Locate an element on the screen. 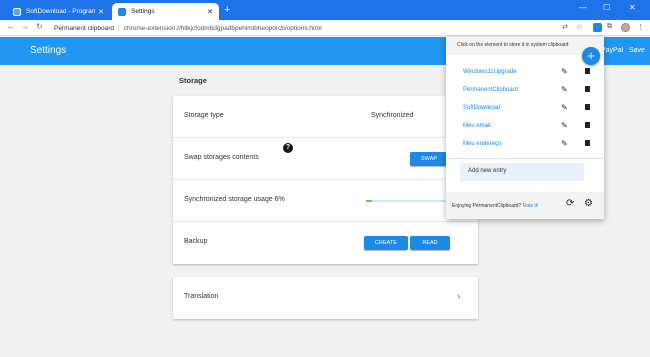  divider is located at coordinates (525, 158).